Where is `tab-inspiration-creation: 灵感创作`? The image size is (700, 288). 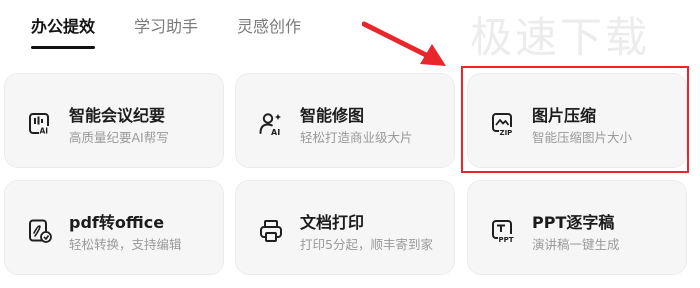 tab-inspiration-creation: 灵感创作 is located at coordinates (269, 27).